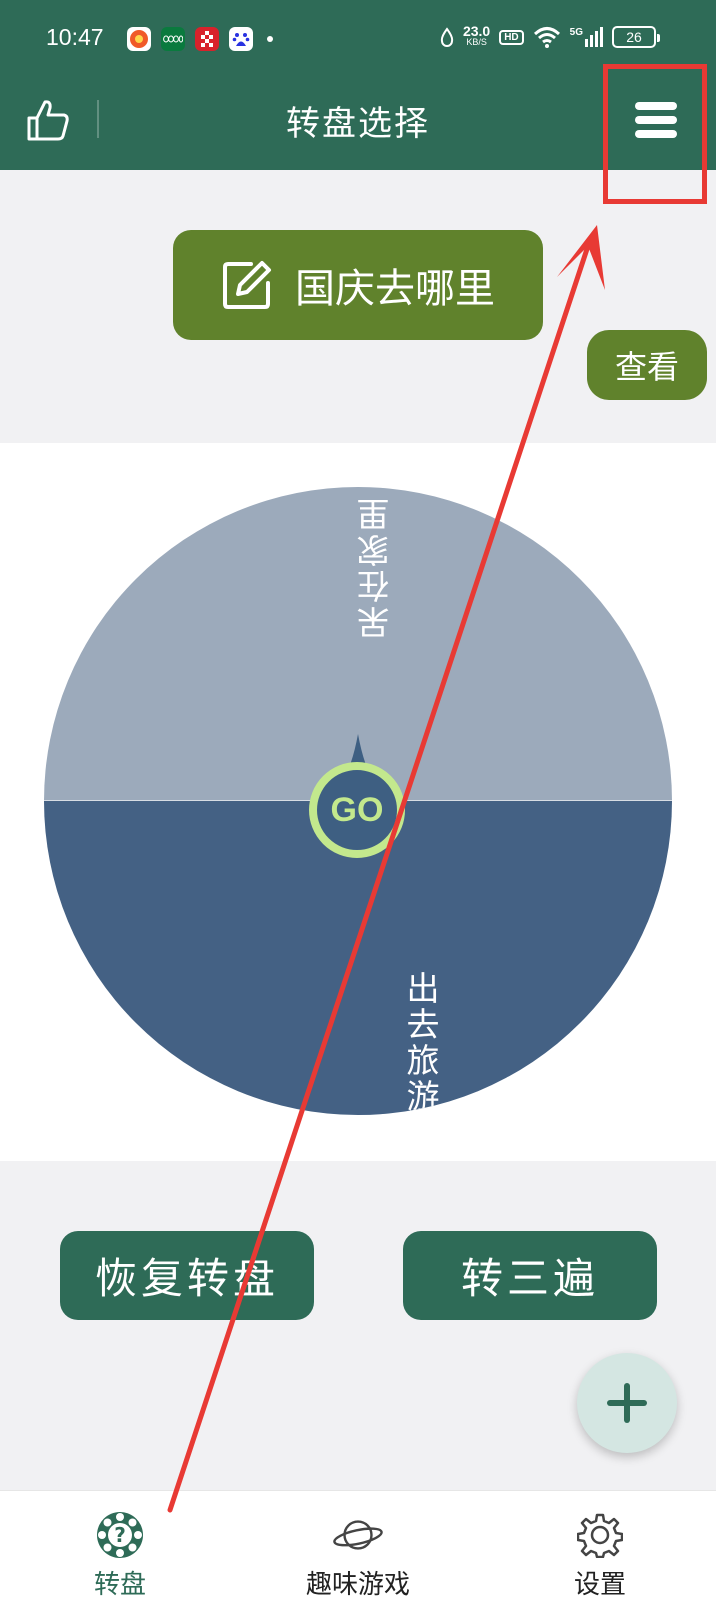 The width and height of the screenshot is (716, 1600). I want to click on wheel-question-icon: ?, so click(120, 1535).